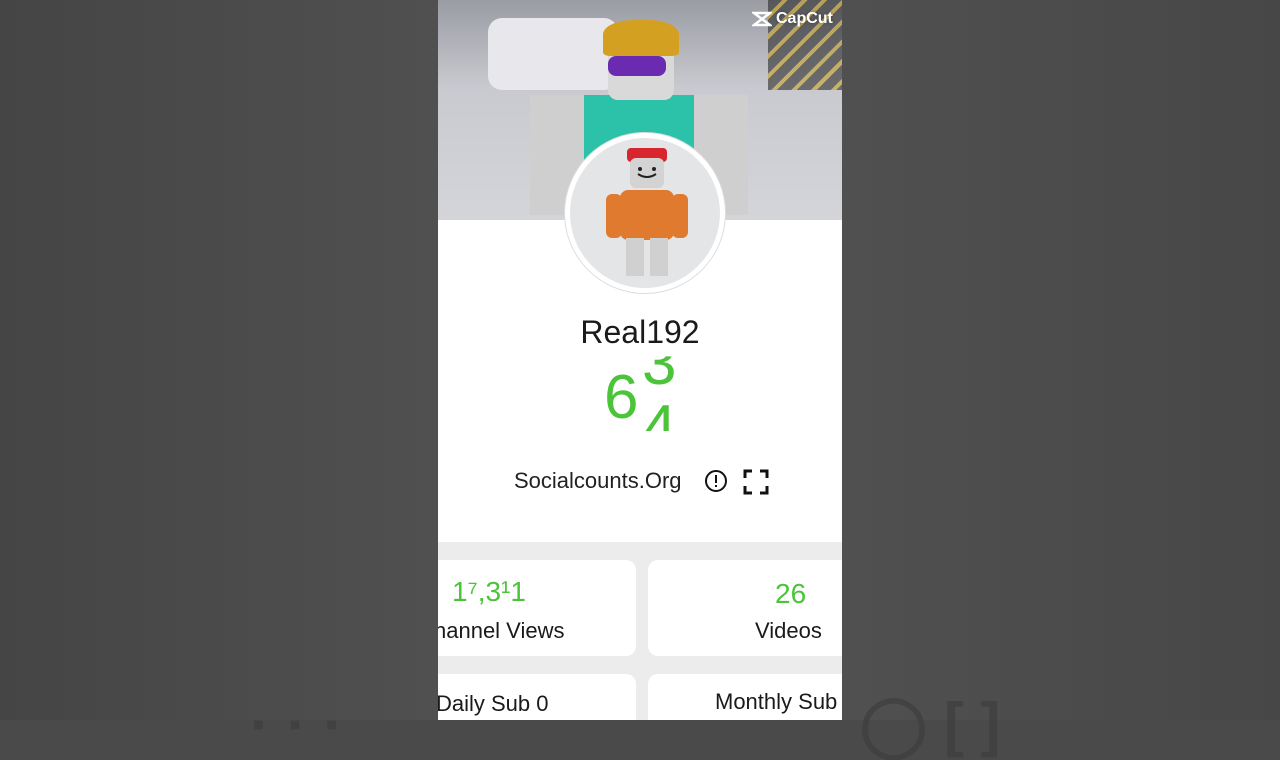 Image resolution: width=1280 pixels, height=760 pixels. Describe the element at coordinates (745, 608) in the screenshot. I see `stat-card-videos: 26 Videos` at that location.